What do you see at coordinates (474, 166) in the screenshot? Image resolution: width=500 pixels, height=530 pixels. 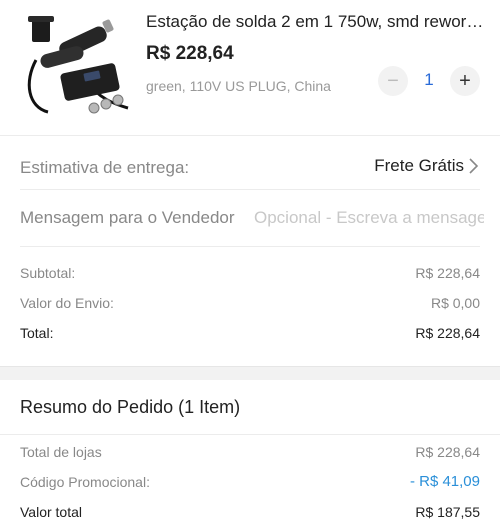 I see `chevron-right-icon` at bounding box center [474, 166].